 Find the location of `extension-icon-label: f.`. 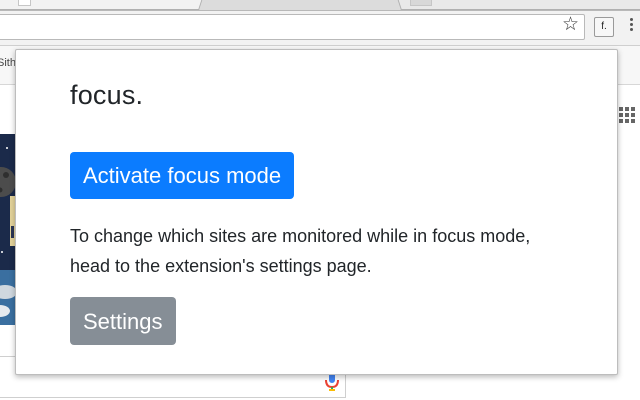

extension-icon-label: f. is located at coordinates (604, 26).